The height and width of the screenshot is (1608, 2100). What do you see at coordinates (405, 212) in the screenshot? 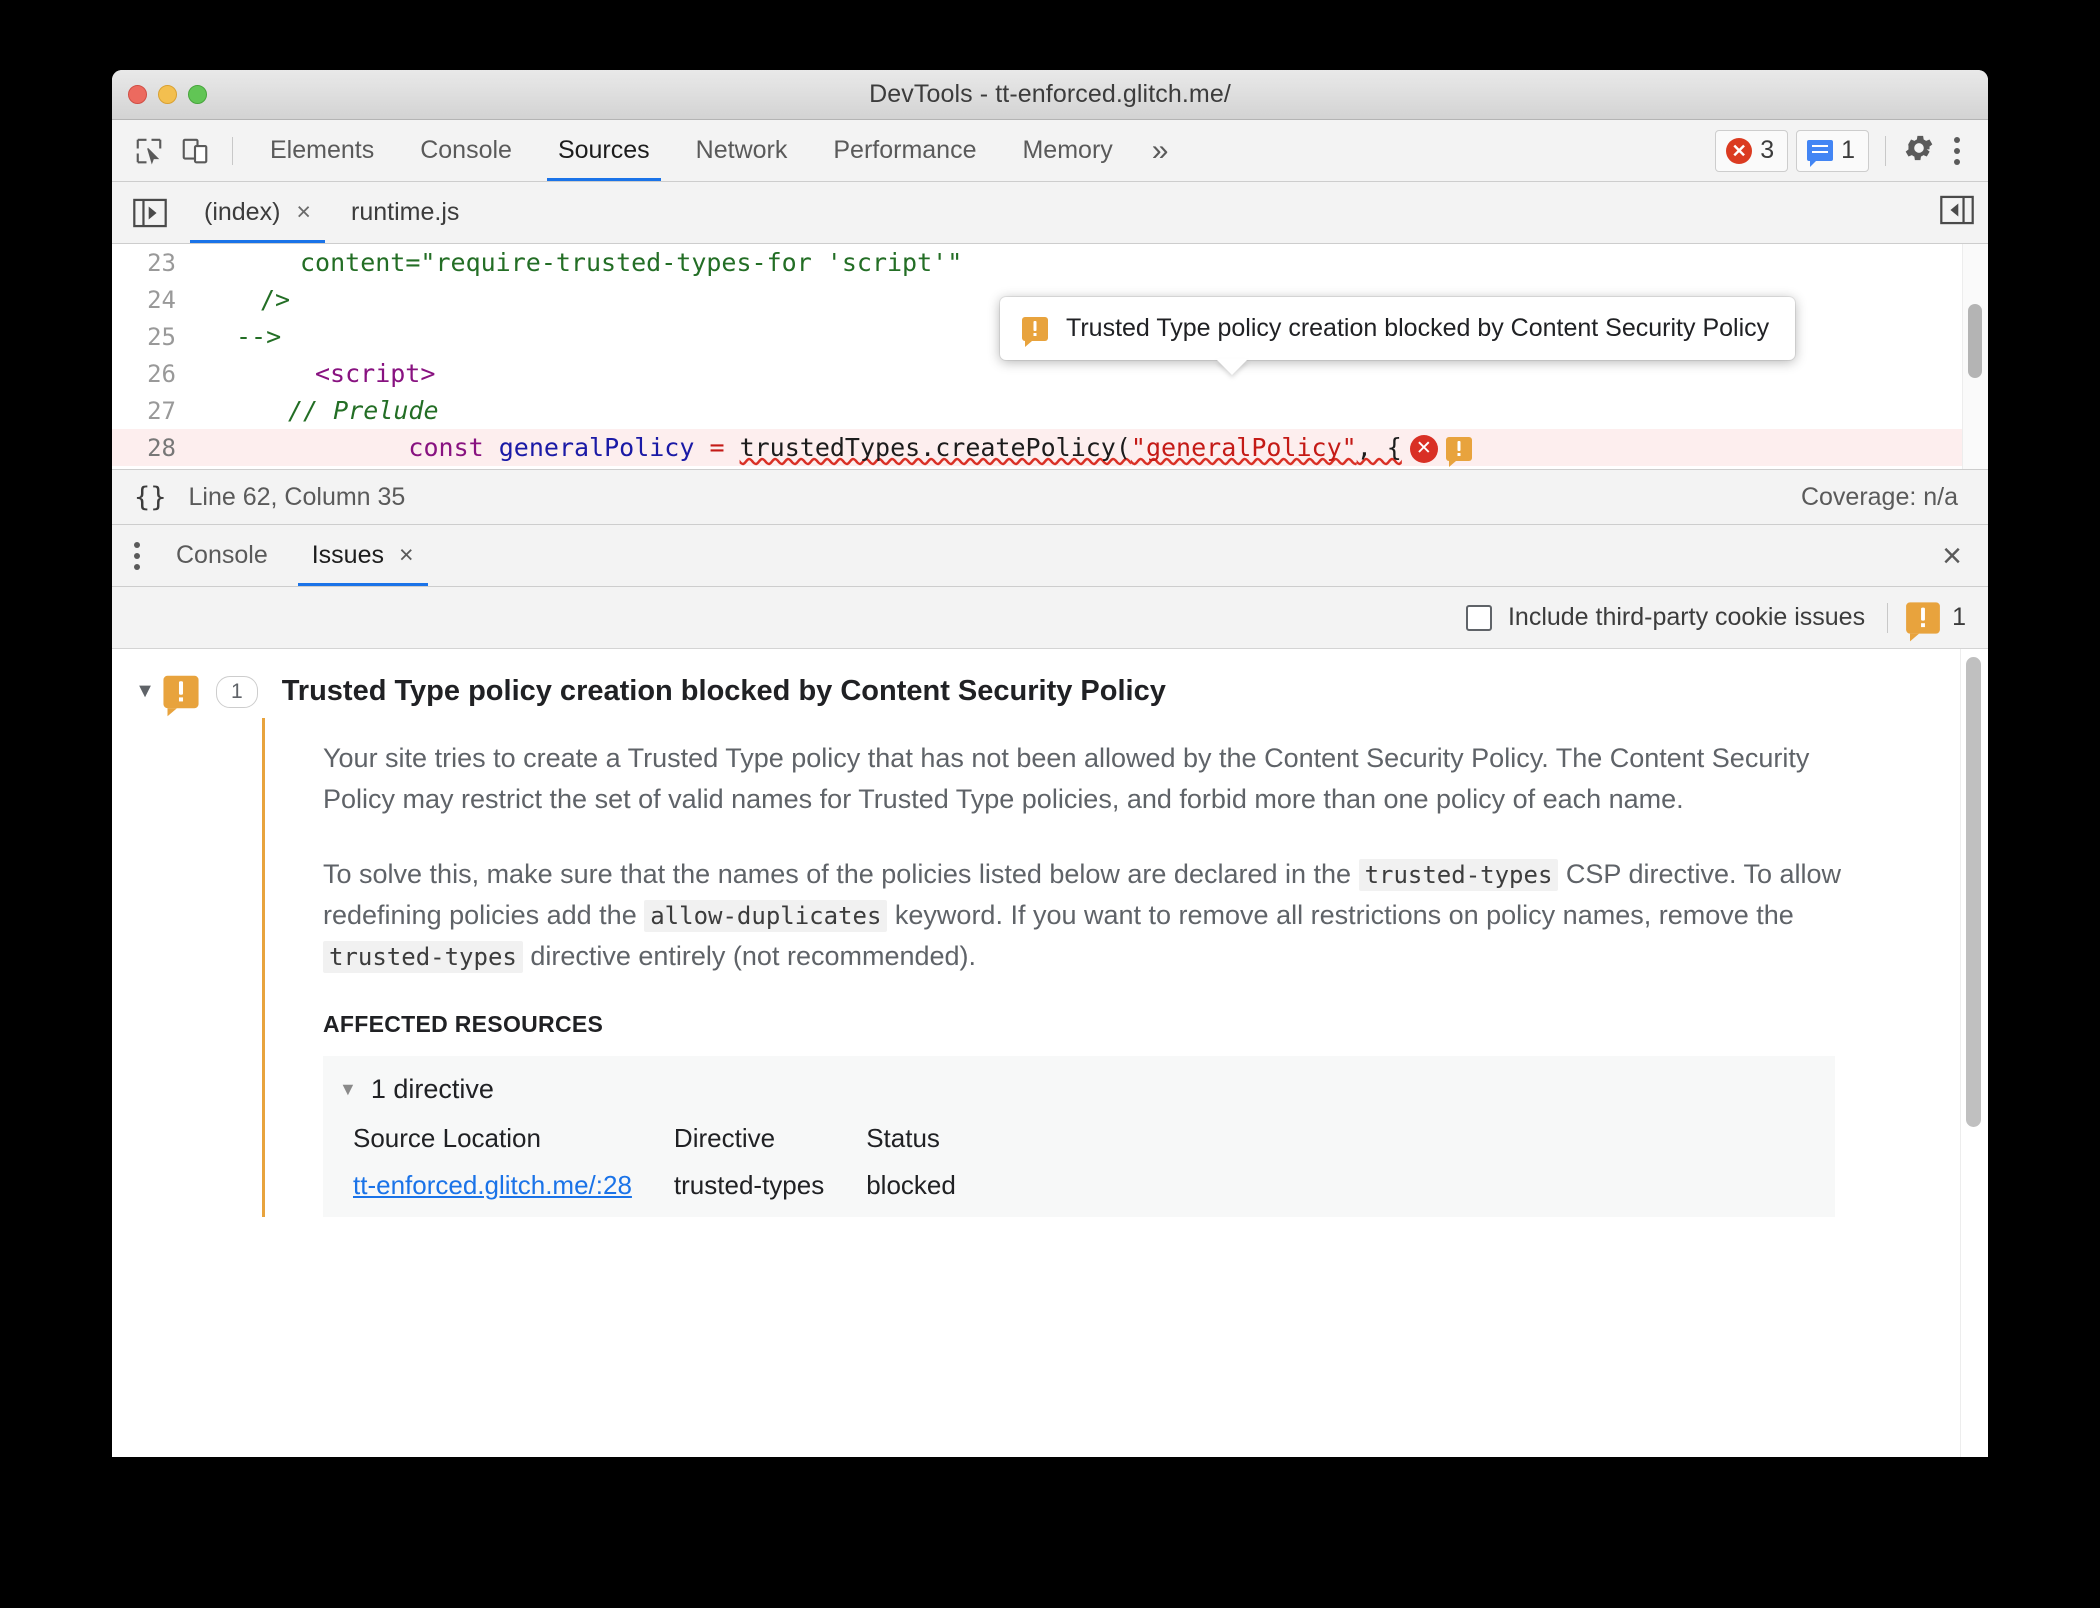
I see `file-tab-runtime-js: runtime.js` at bounding box center [405, 212].